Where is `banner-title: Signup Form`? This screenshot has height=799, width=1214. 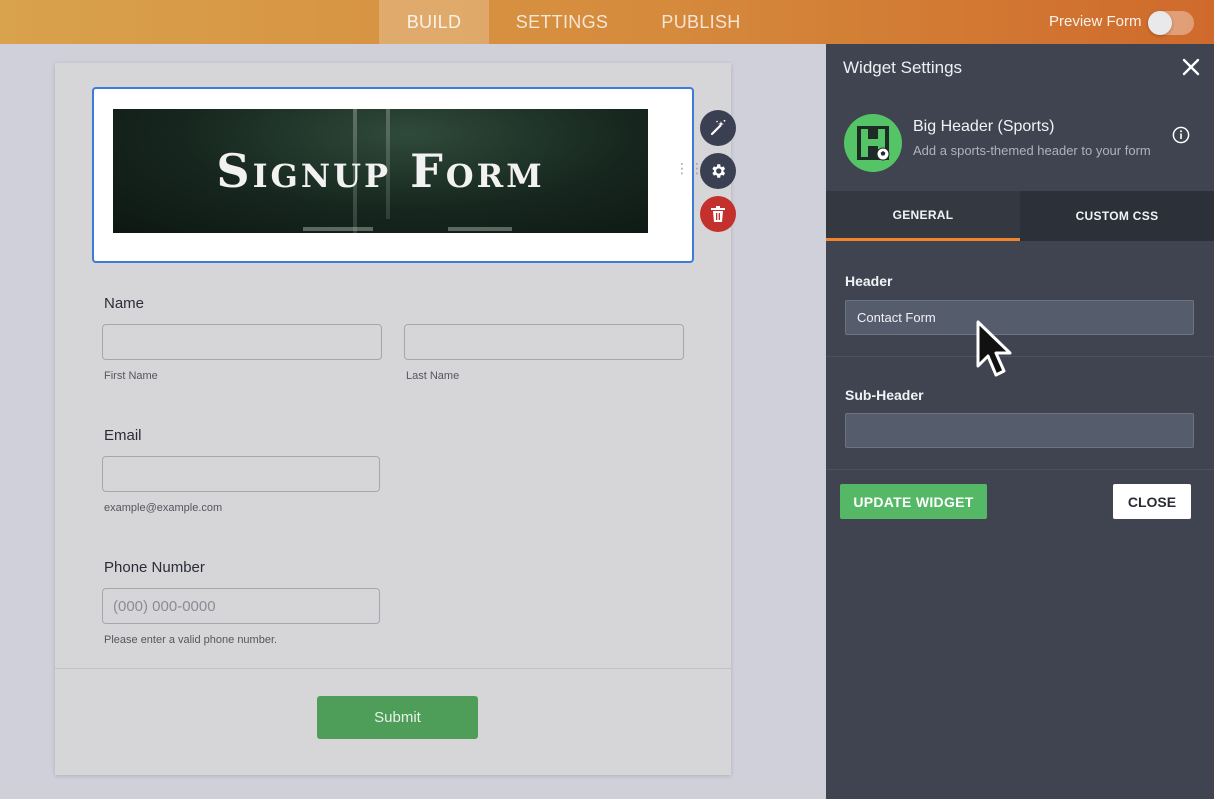 banner-title: Signup Form is located at coordinates (380, 171).